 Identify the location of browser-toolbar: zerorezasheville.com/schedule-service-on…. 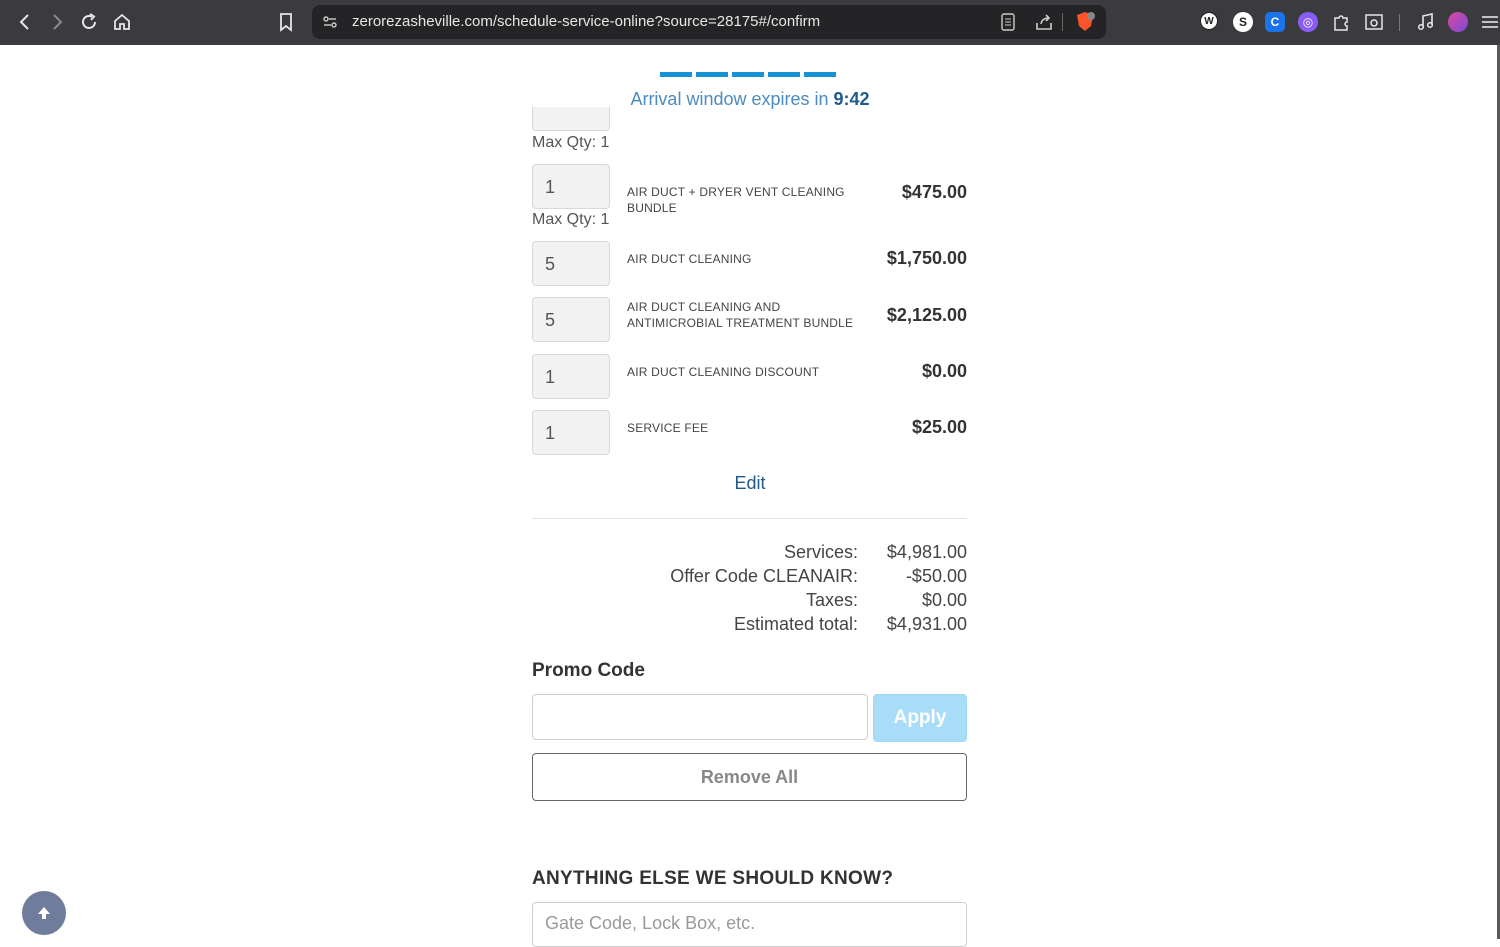
(750, 22).